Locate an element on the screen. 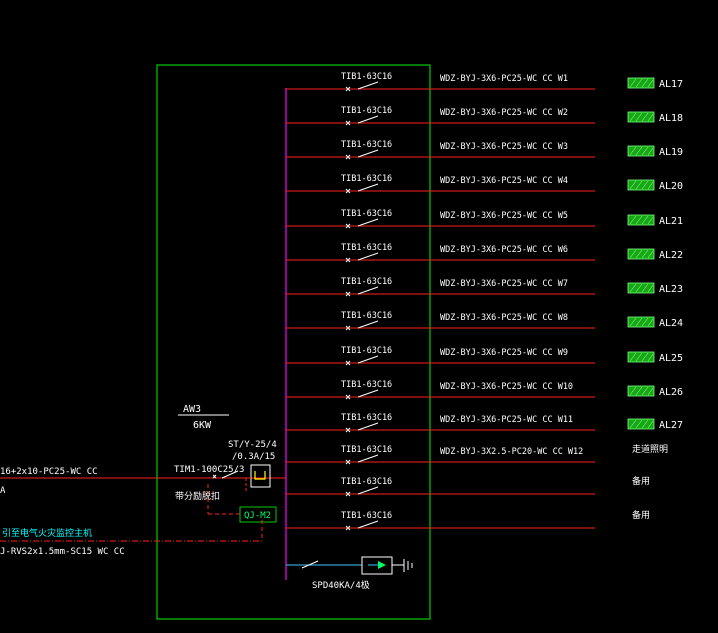 The image size is (718, 633). module-label: QJ-M2 is located at coordinates (257, 516).